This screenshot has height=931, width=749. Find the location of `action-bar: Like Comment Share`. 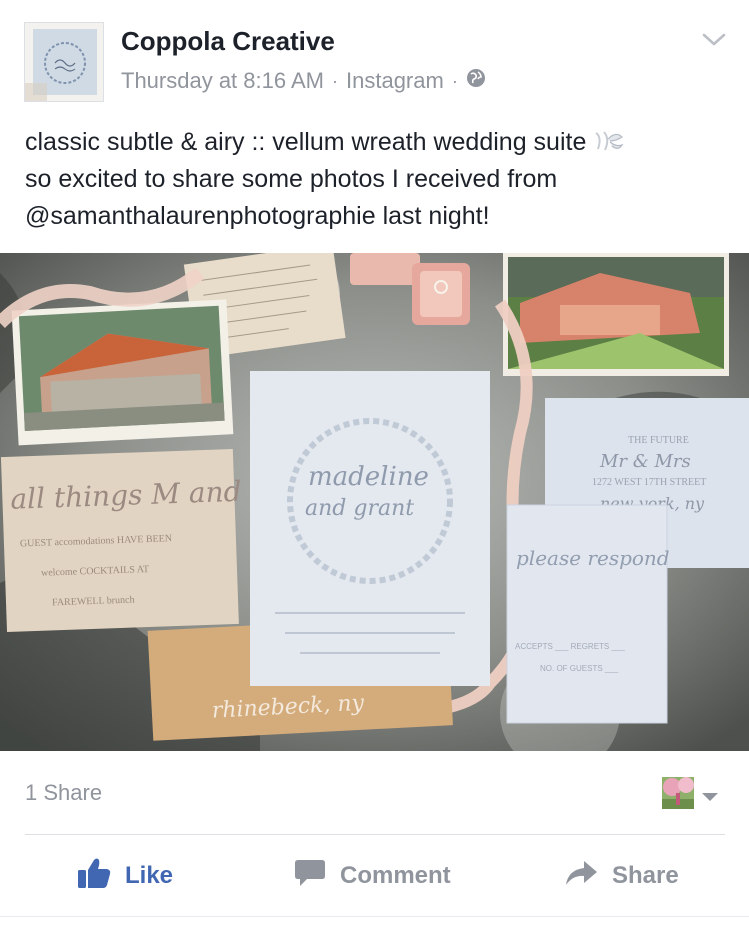

action-bar: Like Comment Share is located at coordinates (374, 876).